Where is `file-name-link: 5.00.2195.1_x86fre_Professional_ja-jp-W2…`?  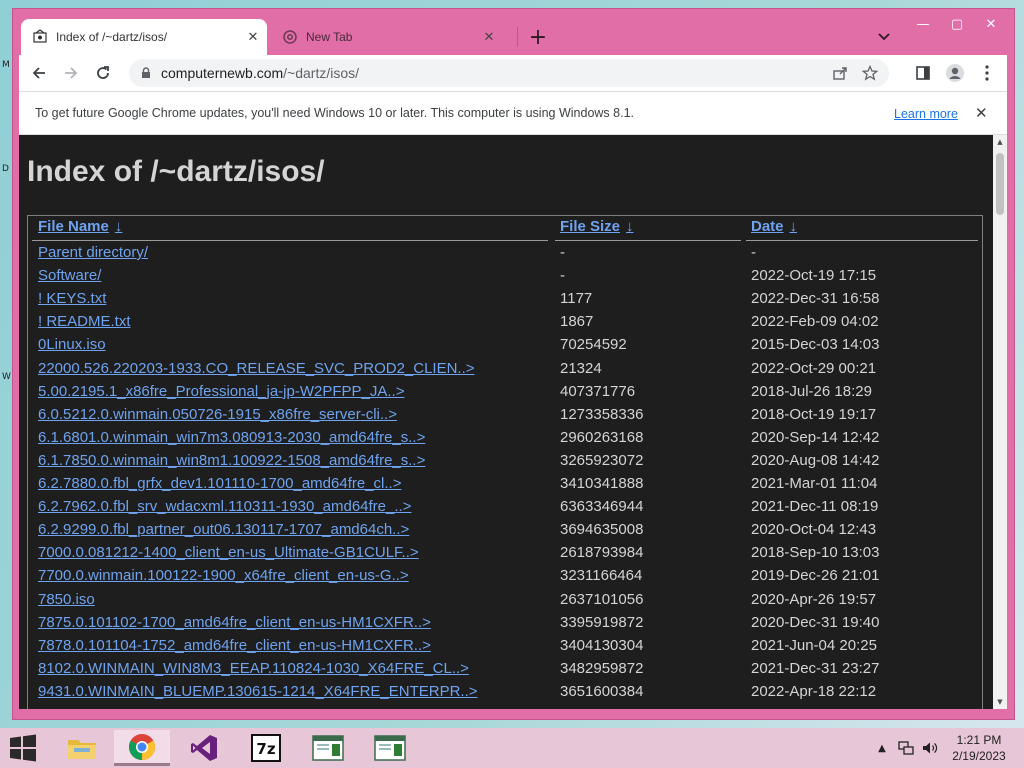
file-name-link: 5.00.2195.1_x86fre_Professional_ja-jp-W2… is located at coordinates (221, 391).